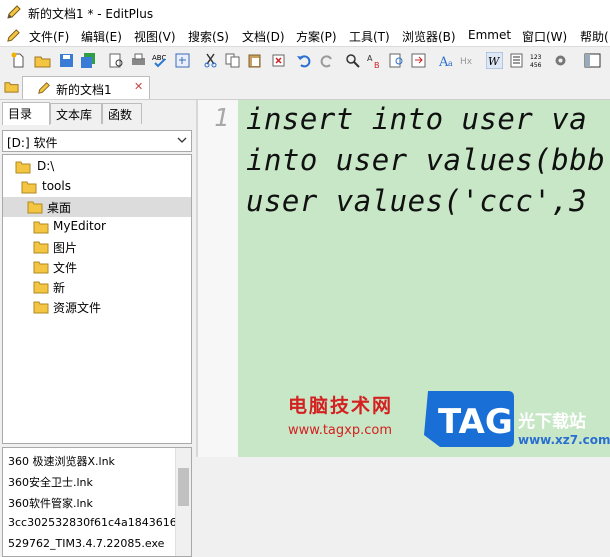  I want to click on drive-select: [D:] 软件, so click(97, 141).